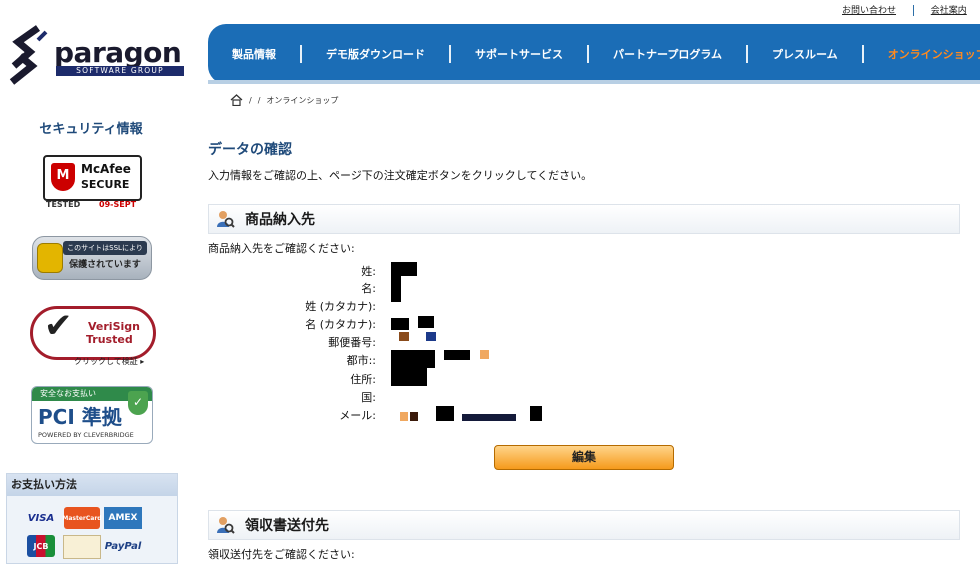 This screenshot has height=564, width=980. What do you see at coordinates (92, 485) in the screenshot?
I see `payment-methods-title: お支払い方法` at bounding box center [92, 485].